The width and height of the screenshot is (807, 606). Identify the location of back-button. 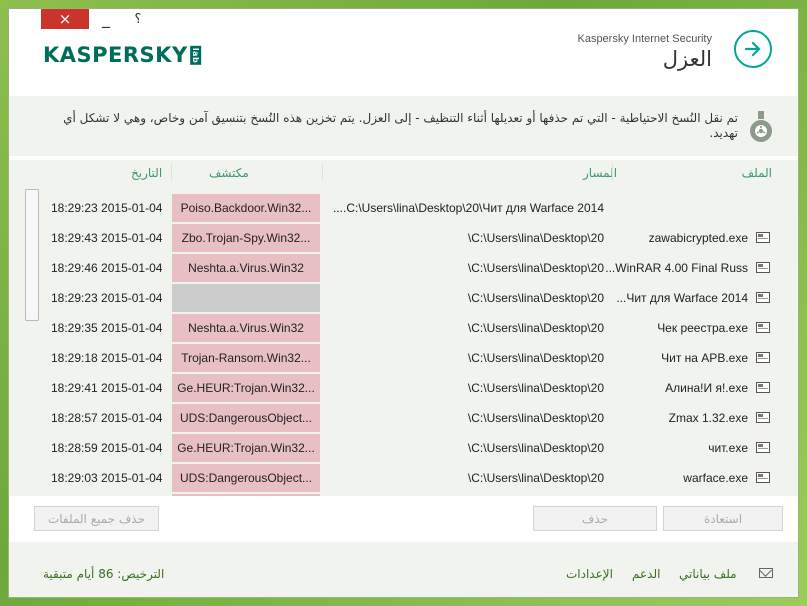
(753, 49).